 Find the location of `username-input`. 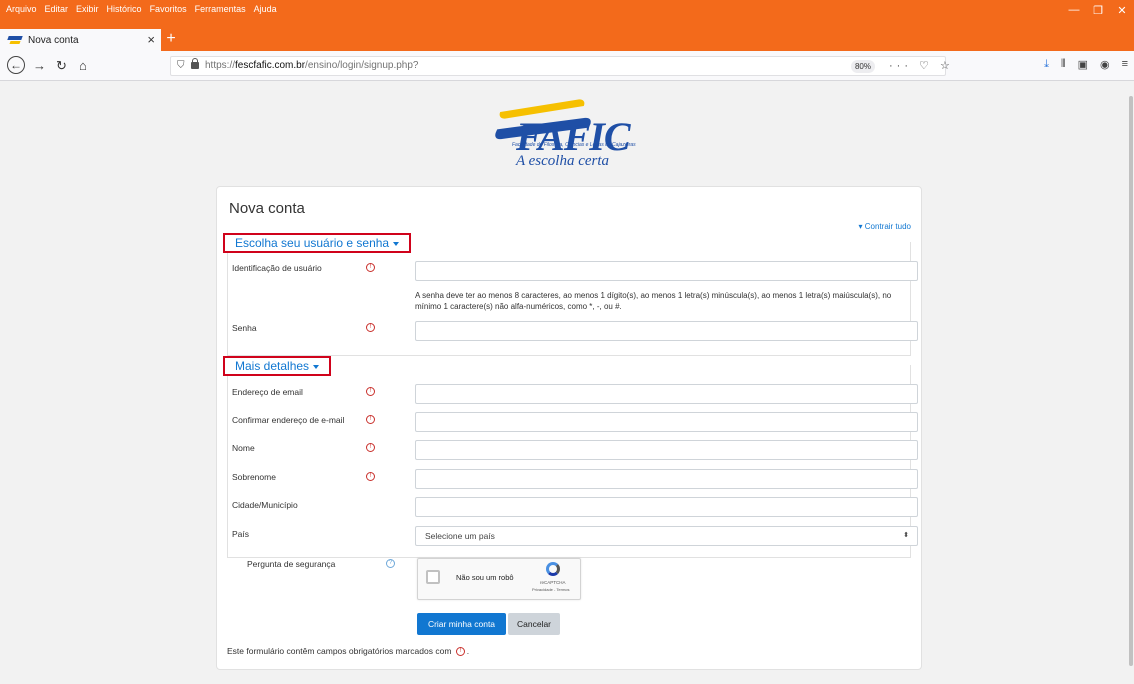

username-input is located at coordinates (666, 271).